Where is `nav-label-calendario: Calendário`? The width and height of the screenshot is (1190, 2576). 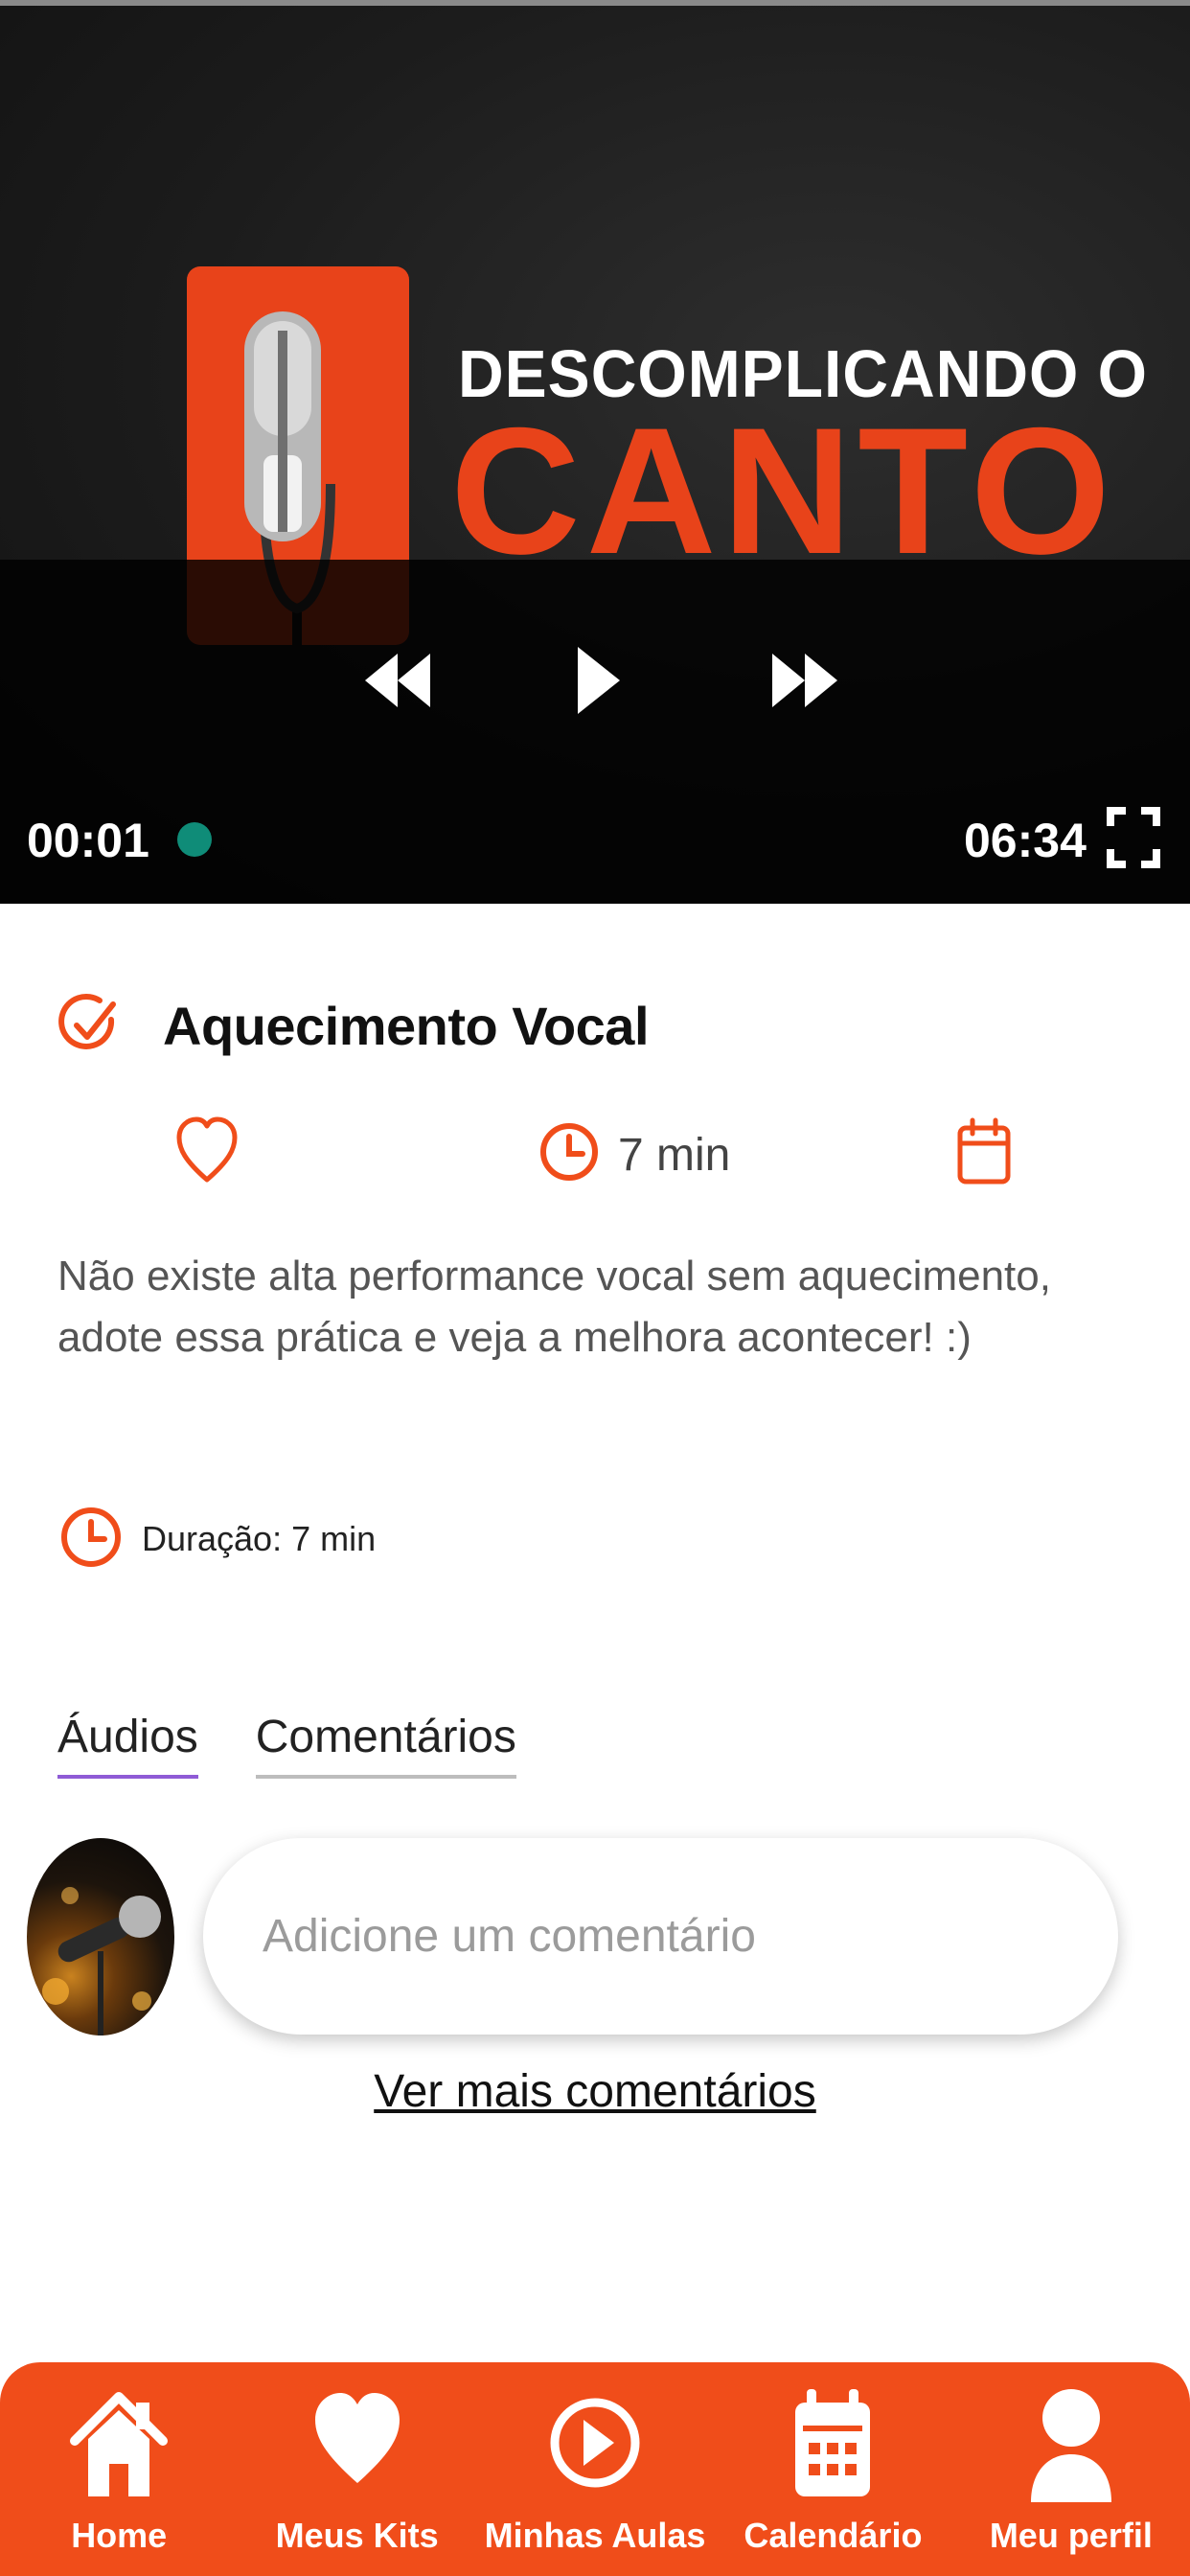 nav-label-calendario: Calendário is located at coordinates (834, 2535).